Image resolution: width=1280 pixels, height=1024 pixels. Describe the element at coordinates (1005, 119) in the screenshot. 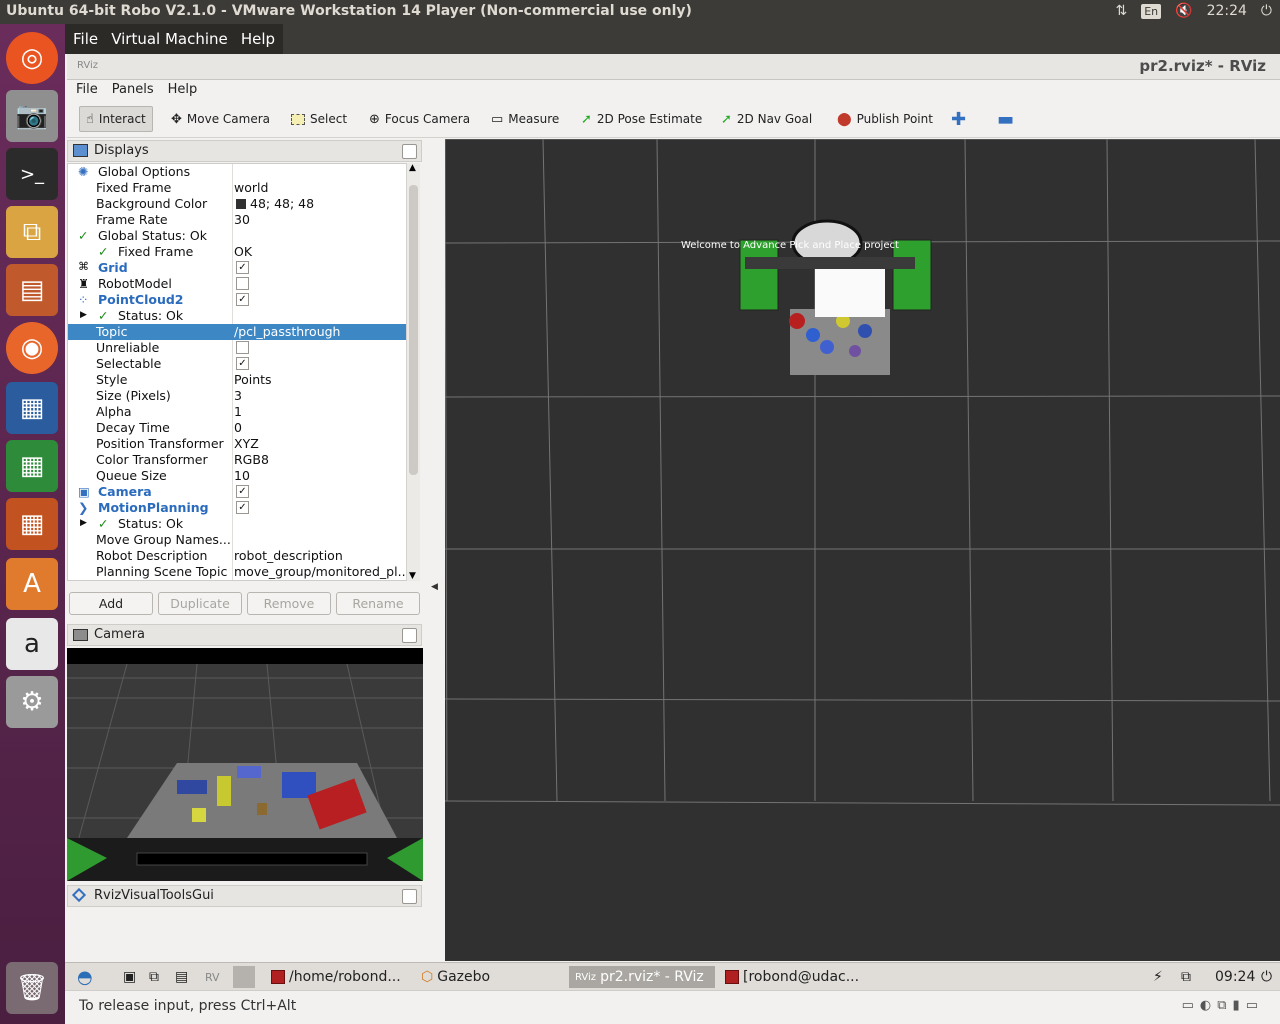

I see `remove-tool-button: ▬` at that location.